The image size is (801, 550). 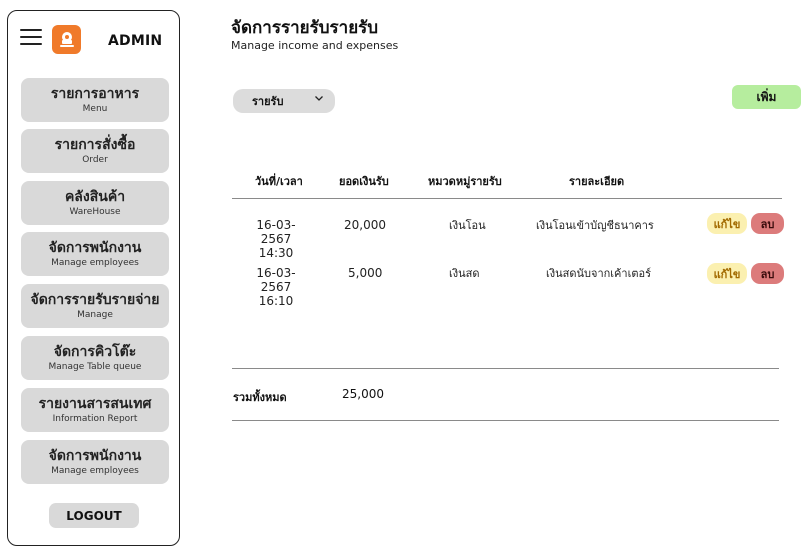 I want to click on total-bottom-divider, so click(x=505, y=420).